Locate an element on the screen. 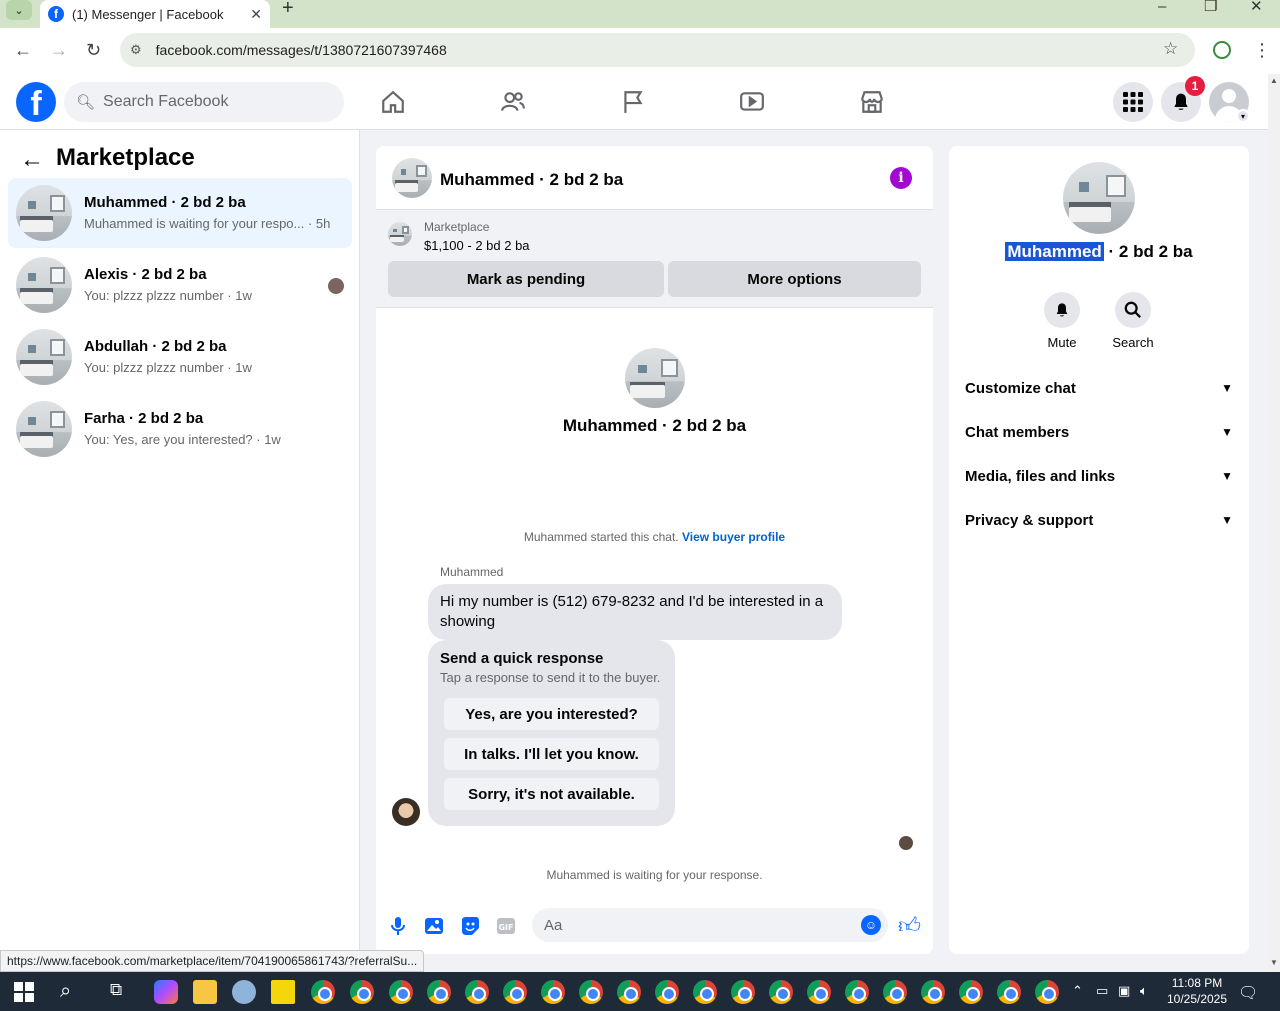 Image resolution: width=1280 pixels, height=1011 pixels. network-icon: ▣ is located at coordinates (1124, 991).